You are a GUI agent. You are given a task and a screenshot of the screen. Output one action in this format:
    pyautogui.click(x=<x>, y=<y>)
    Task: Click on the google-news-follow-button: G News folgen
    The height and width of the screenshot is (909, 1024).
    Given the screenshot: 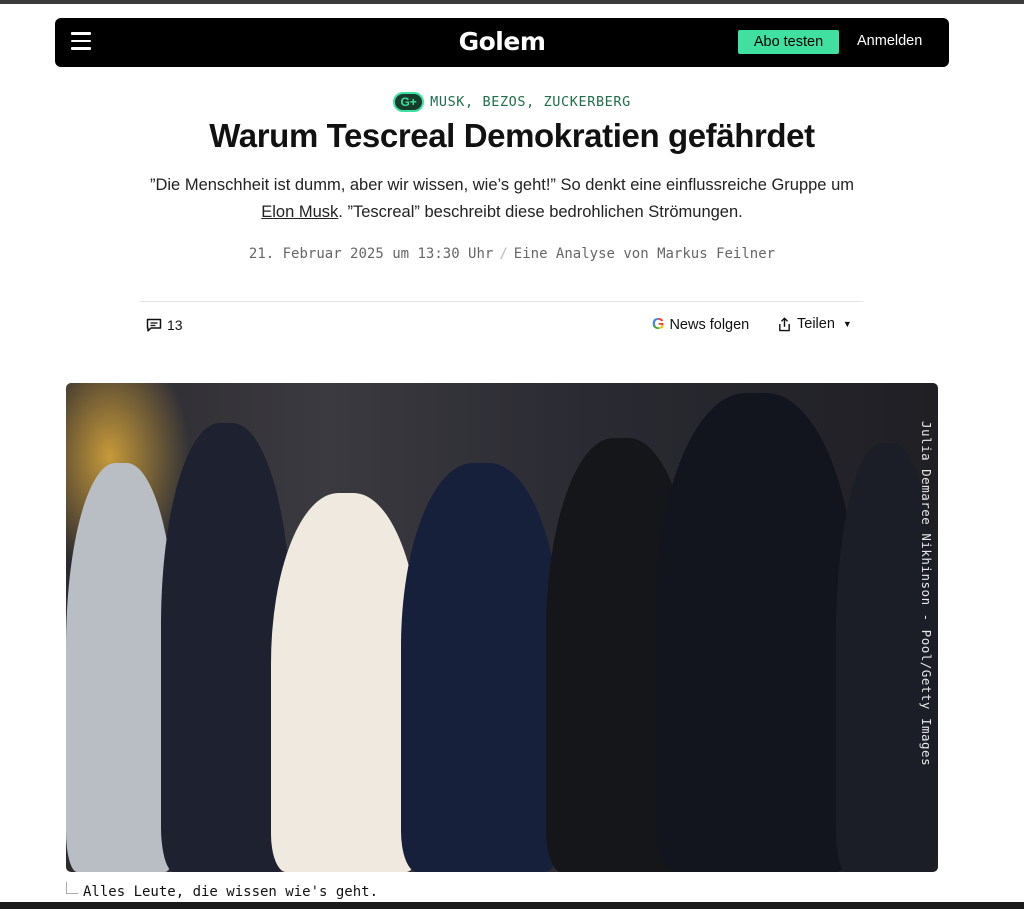 What is the action you would take?
    pyautogui.click(x=700, y=325)
    